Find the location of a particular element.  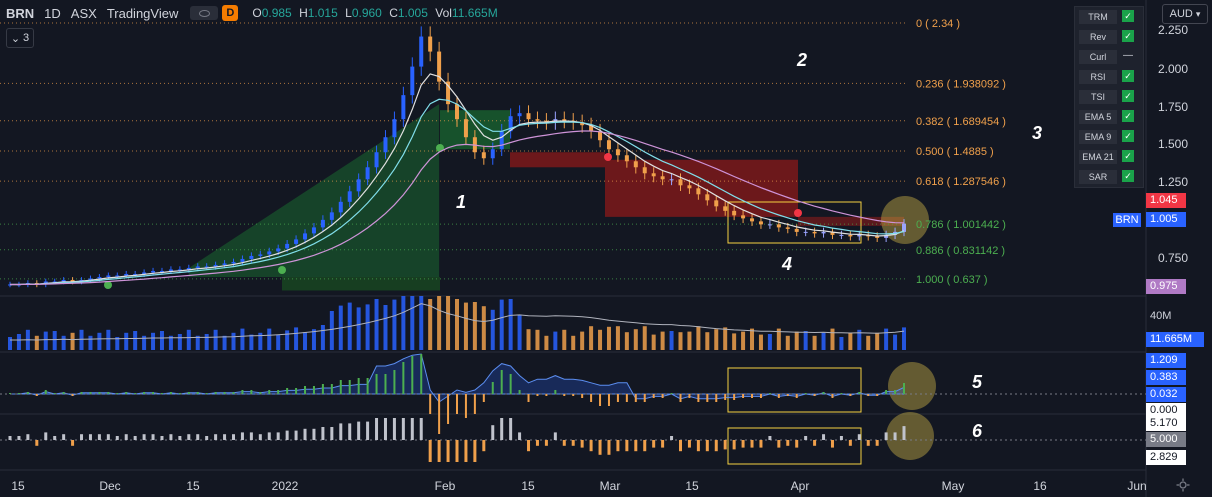

eye-icon is located at coordinates (204, 13).